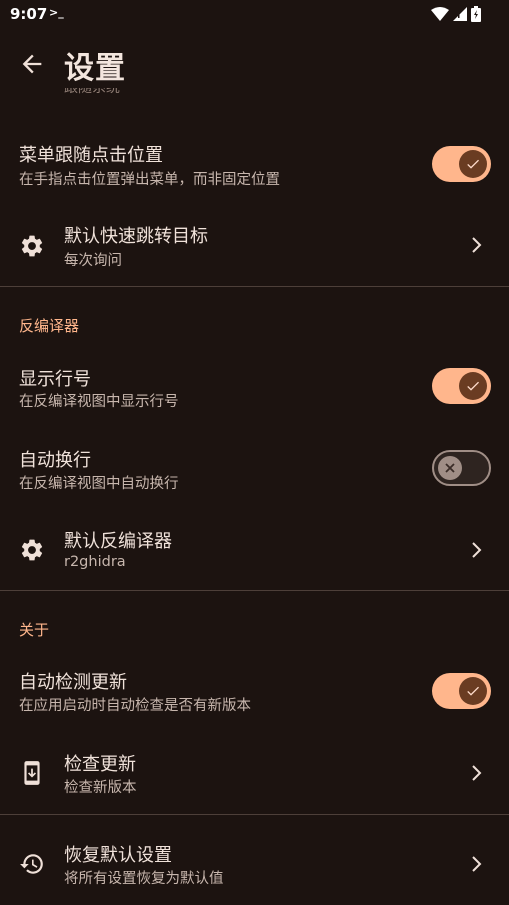  I want to click on history-icon, so click(31, 864).